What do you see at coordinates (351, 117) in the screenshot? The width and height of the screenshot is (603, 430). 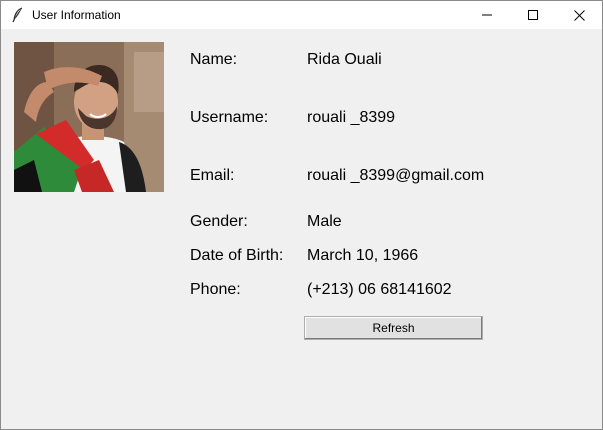 I see `username-value: rouali _8399` at bounding box center [351, 117].